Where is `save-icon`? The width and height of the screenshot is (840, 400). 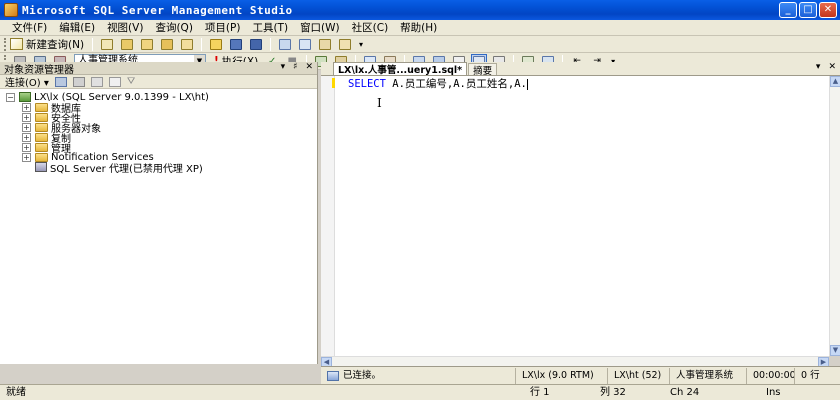
save-icon is located at coordinates (236, 44).